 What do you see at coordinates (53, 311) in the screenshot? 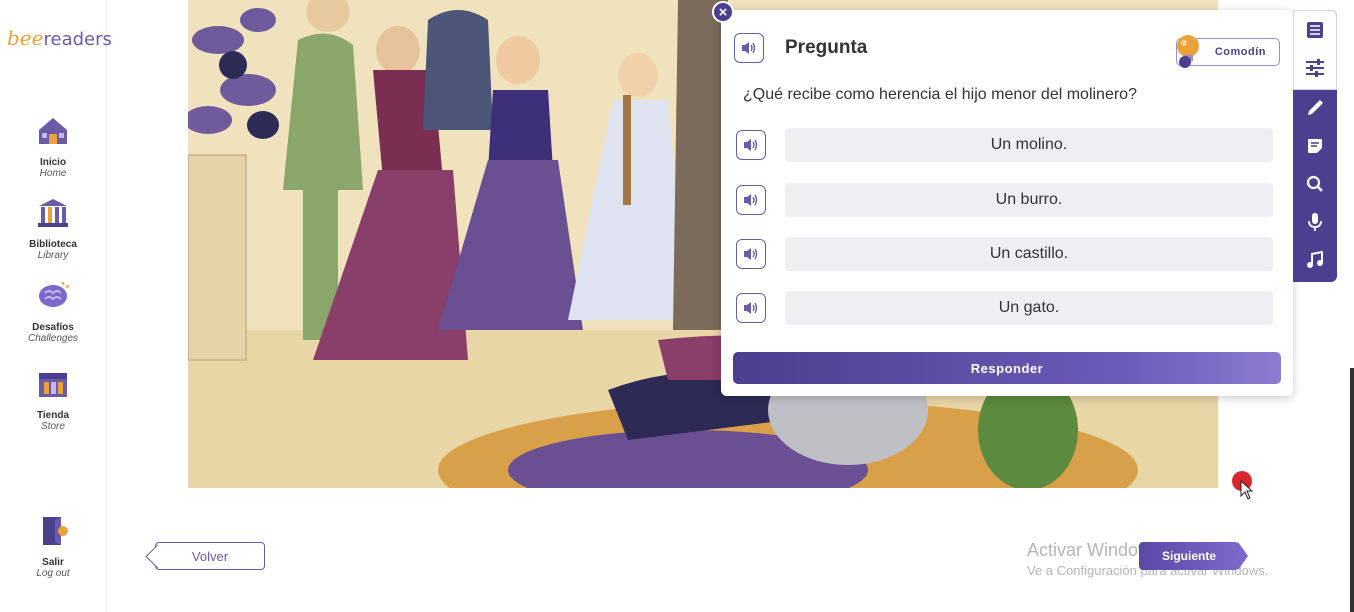
I see `sidebar-item-challenges: Desafíos Challenges` at bounding box center [53, 311].